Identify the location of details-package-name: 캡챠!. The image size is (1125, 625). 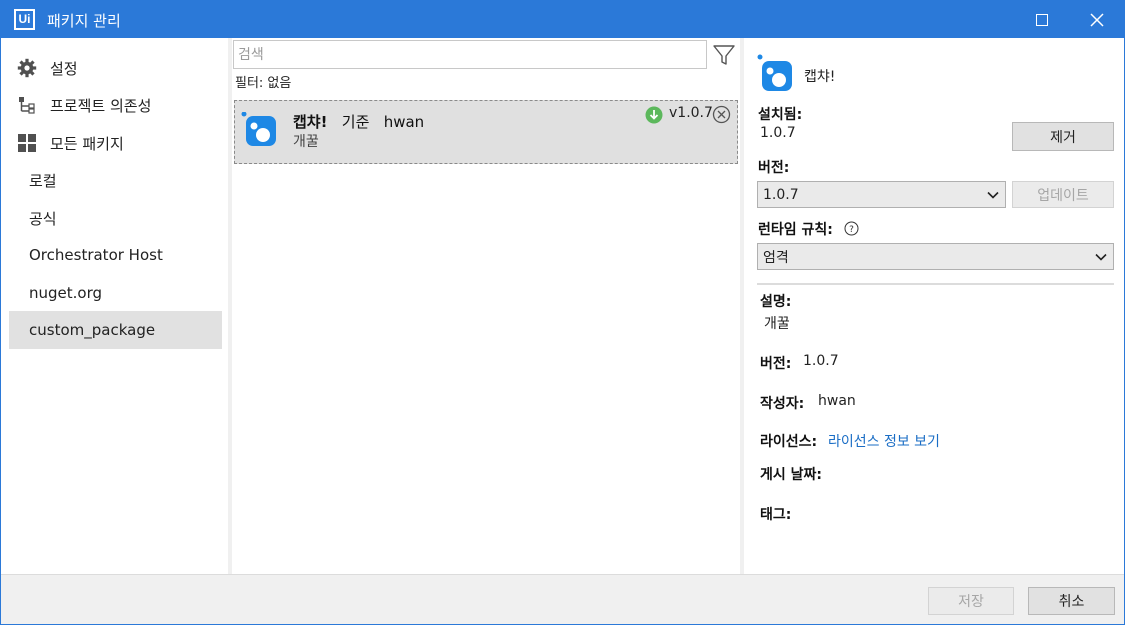
(820, 77).